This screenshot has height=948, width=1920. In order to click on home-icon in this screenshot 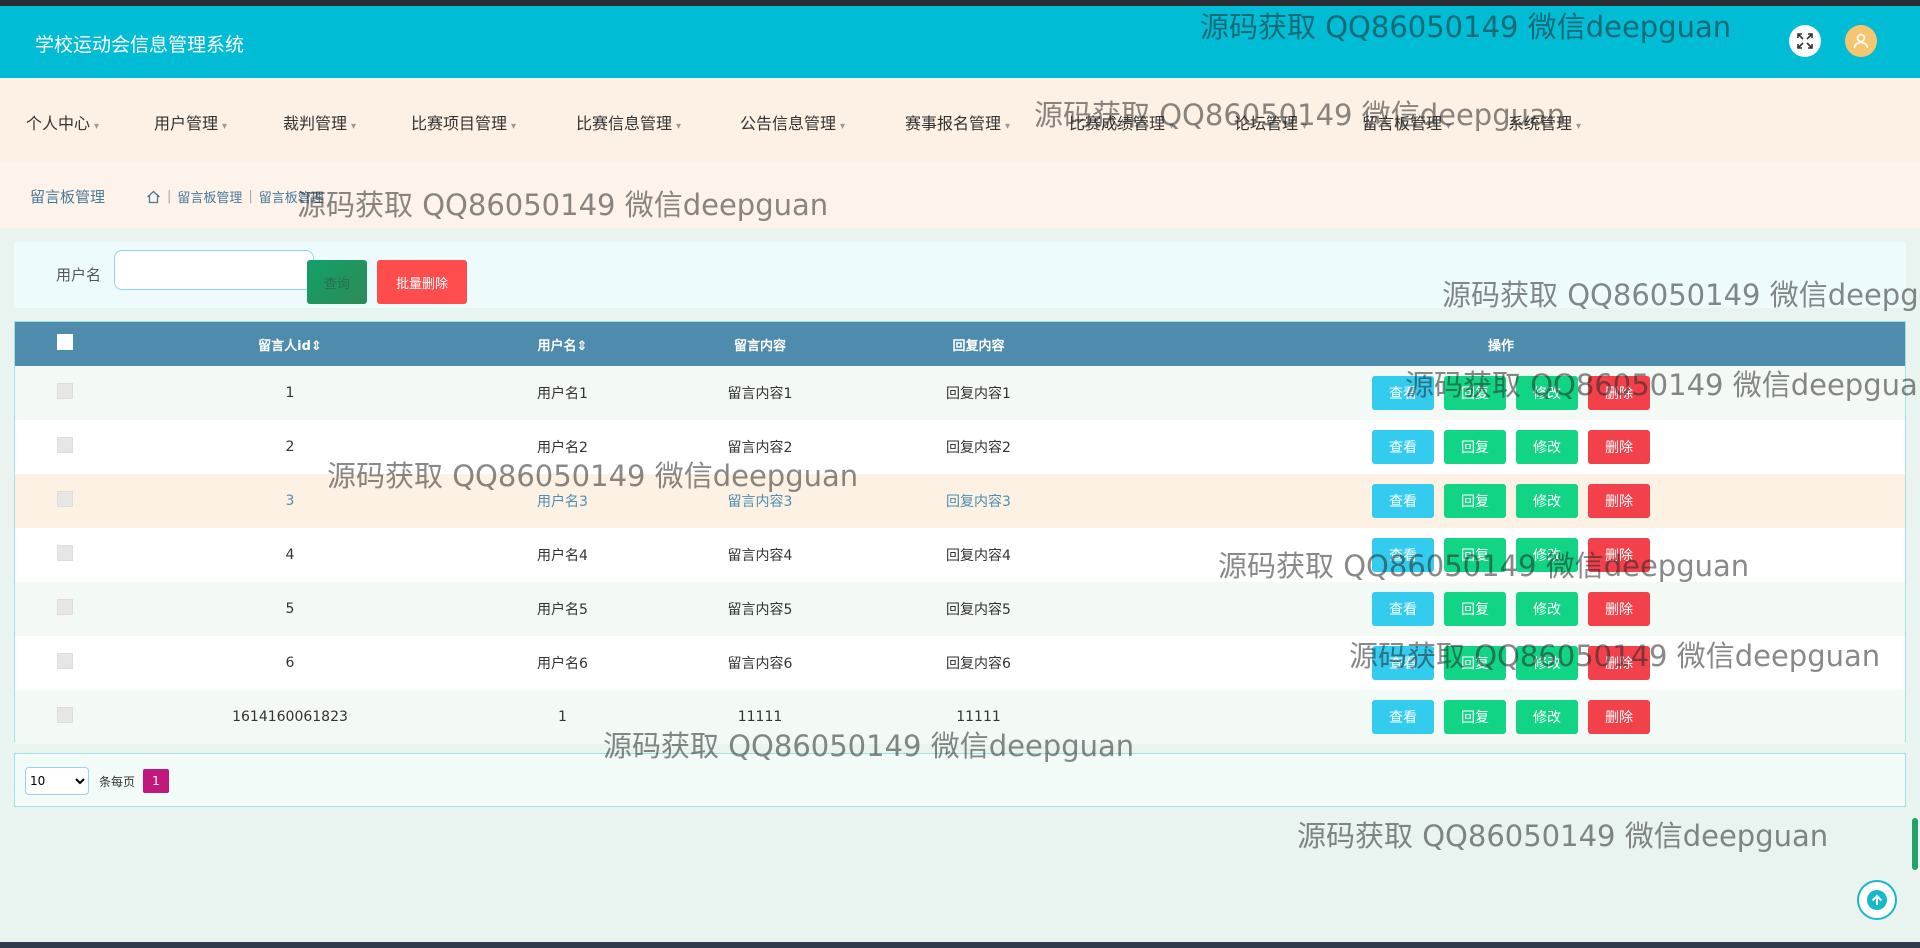, I will do `click(153, 197)`.